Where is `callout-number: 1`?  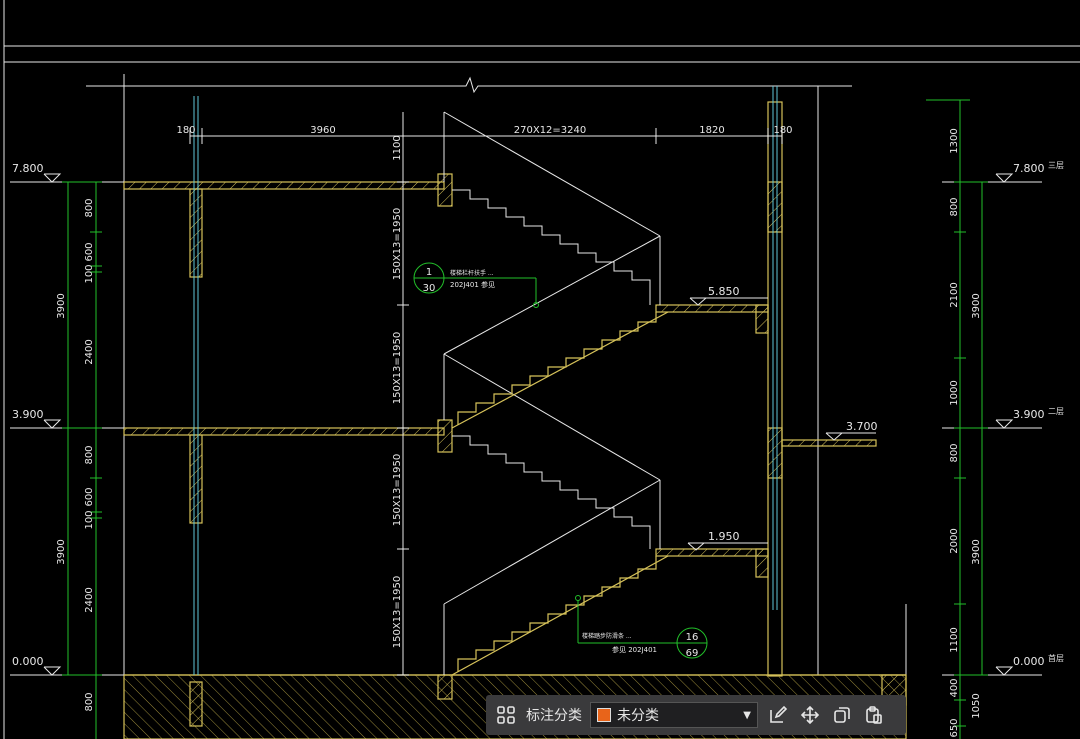
callout-number: 1 is located at coordinates (429, 272).